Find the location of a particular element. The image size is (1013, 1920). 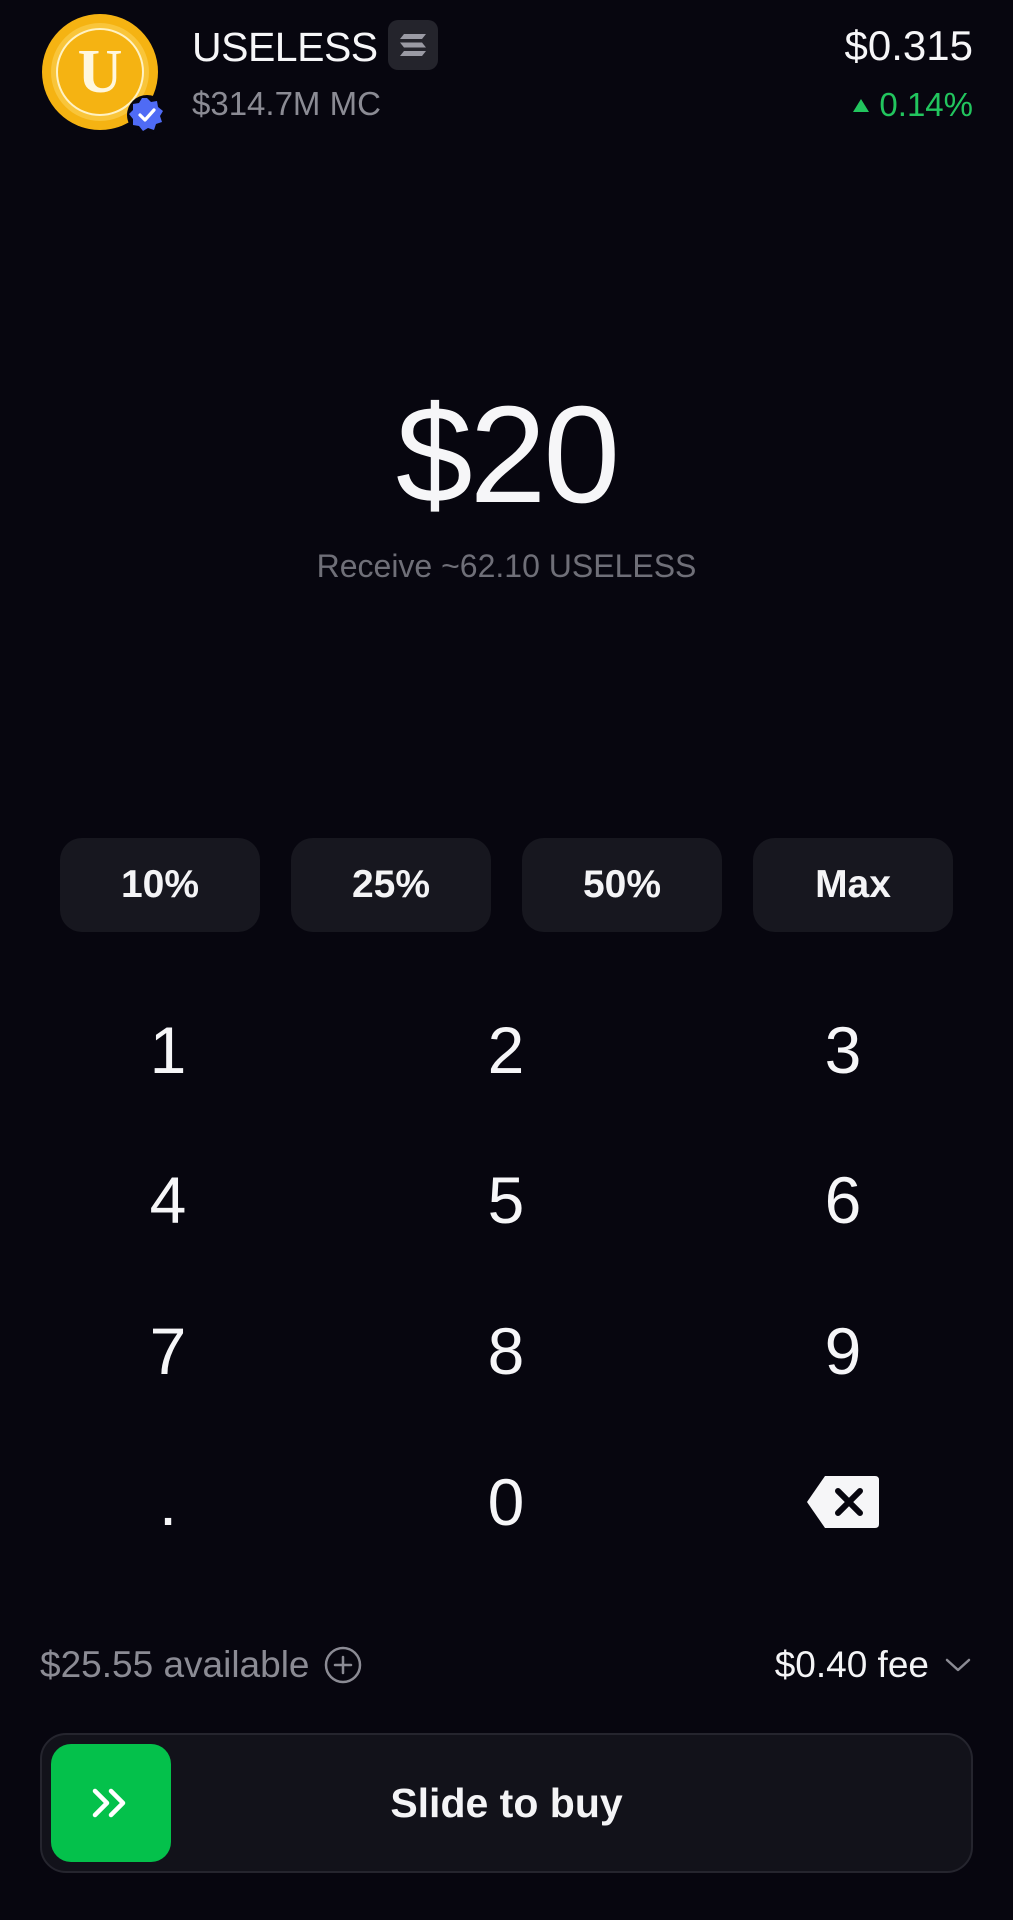

double-chevron-right-icon is located at coordinates (109, 1803).